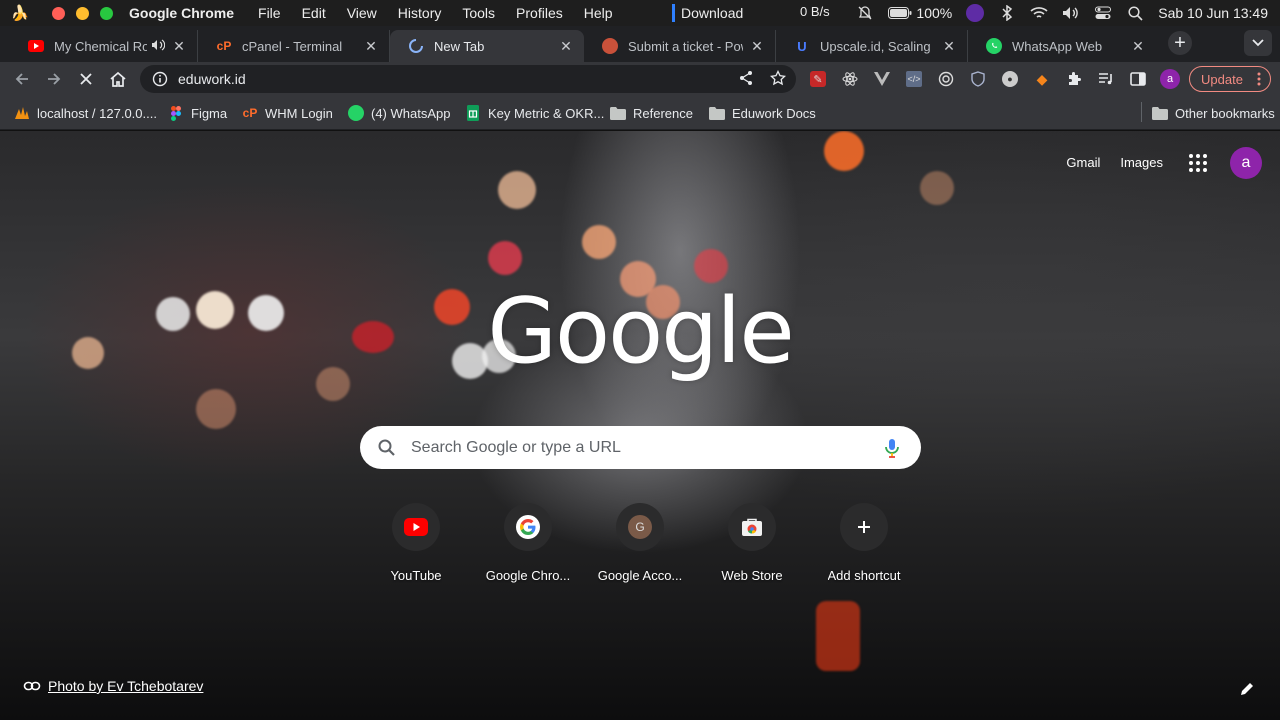 This screenshot has height=720, width=1280. What do you see at coordinates (314, 13) in the screenshot?
I see `menu-edit: Edit` at bounding box center [314, 13].